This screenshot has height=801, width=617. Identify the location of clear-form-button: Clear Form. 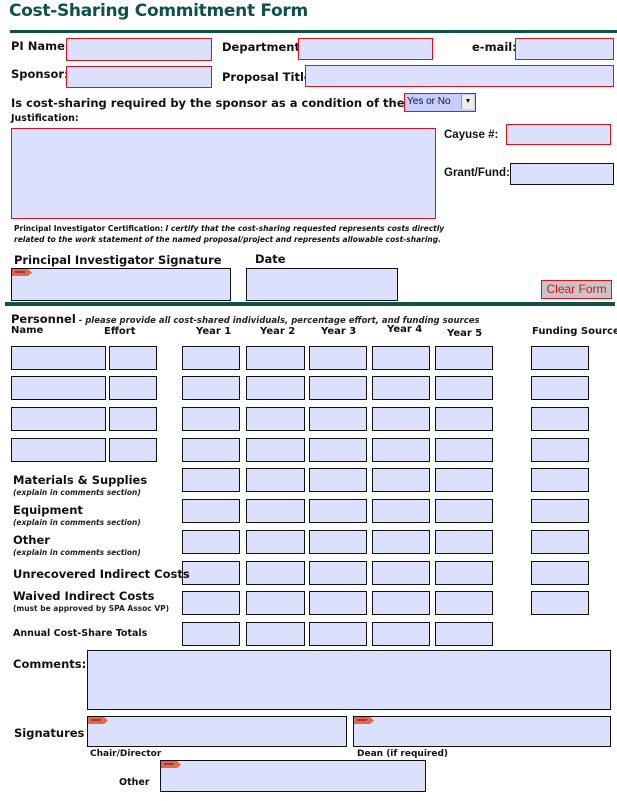
(576, 289).